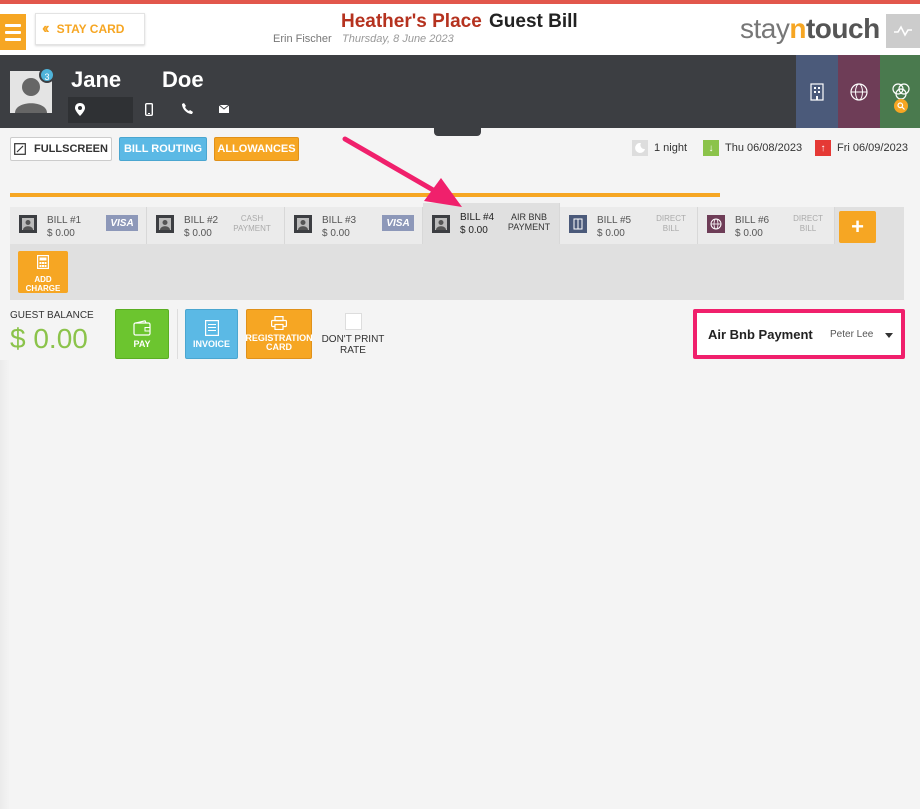  I want to click on payment-type-label: Air Bnb Payment, so click(760, 334).